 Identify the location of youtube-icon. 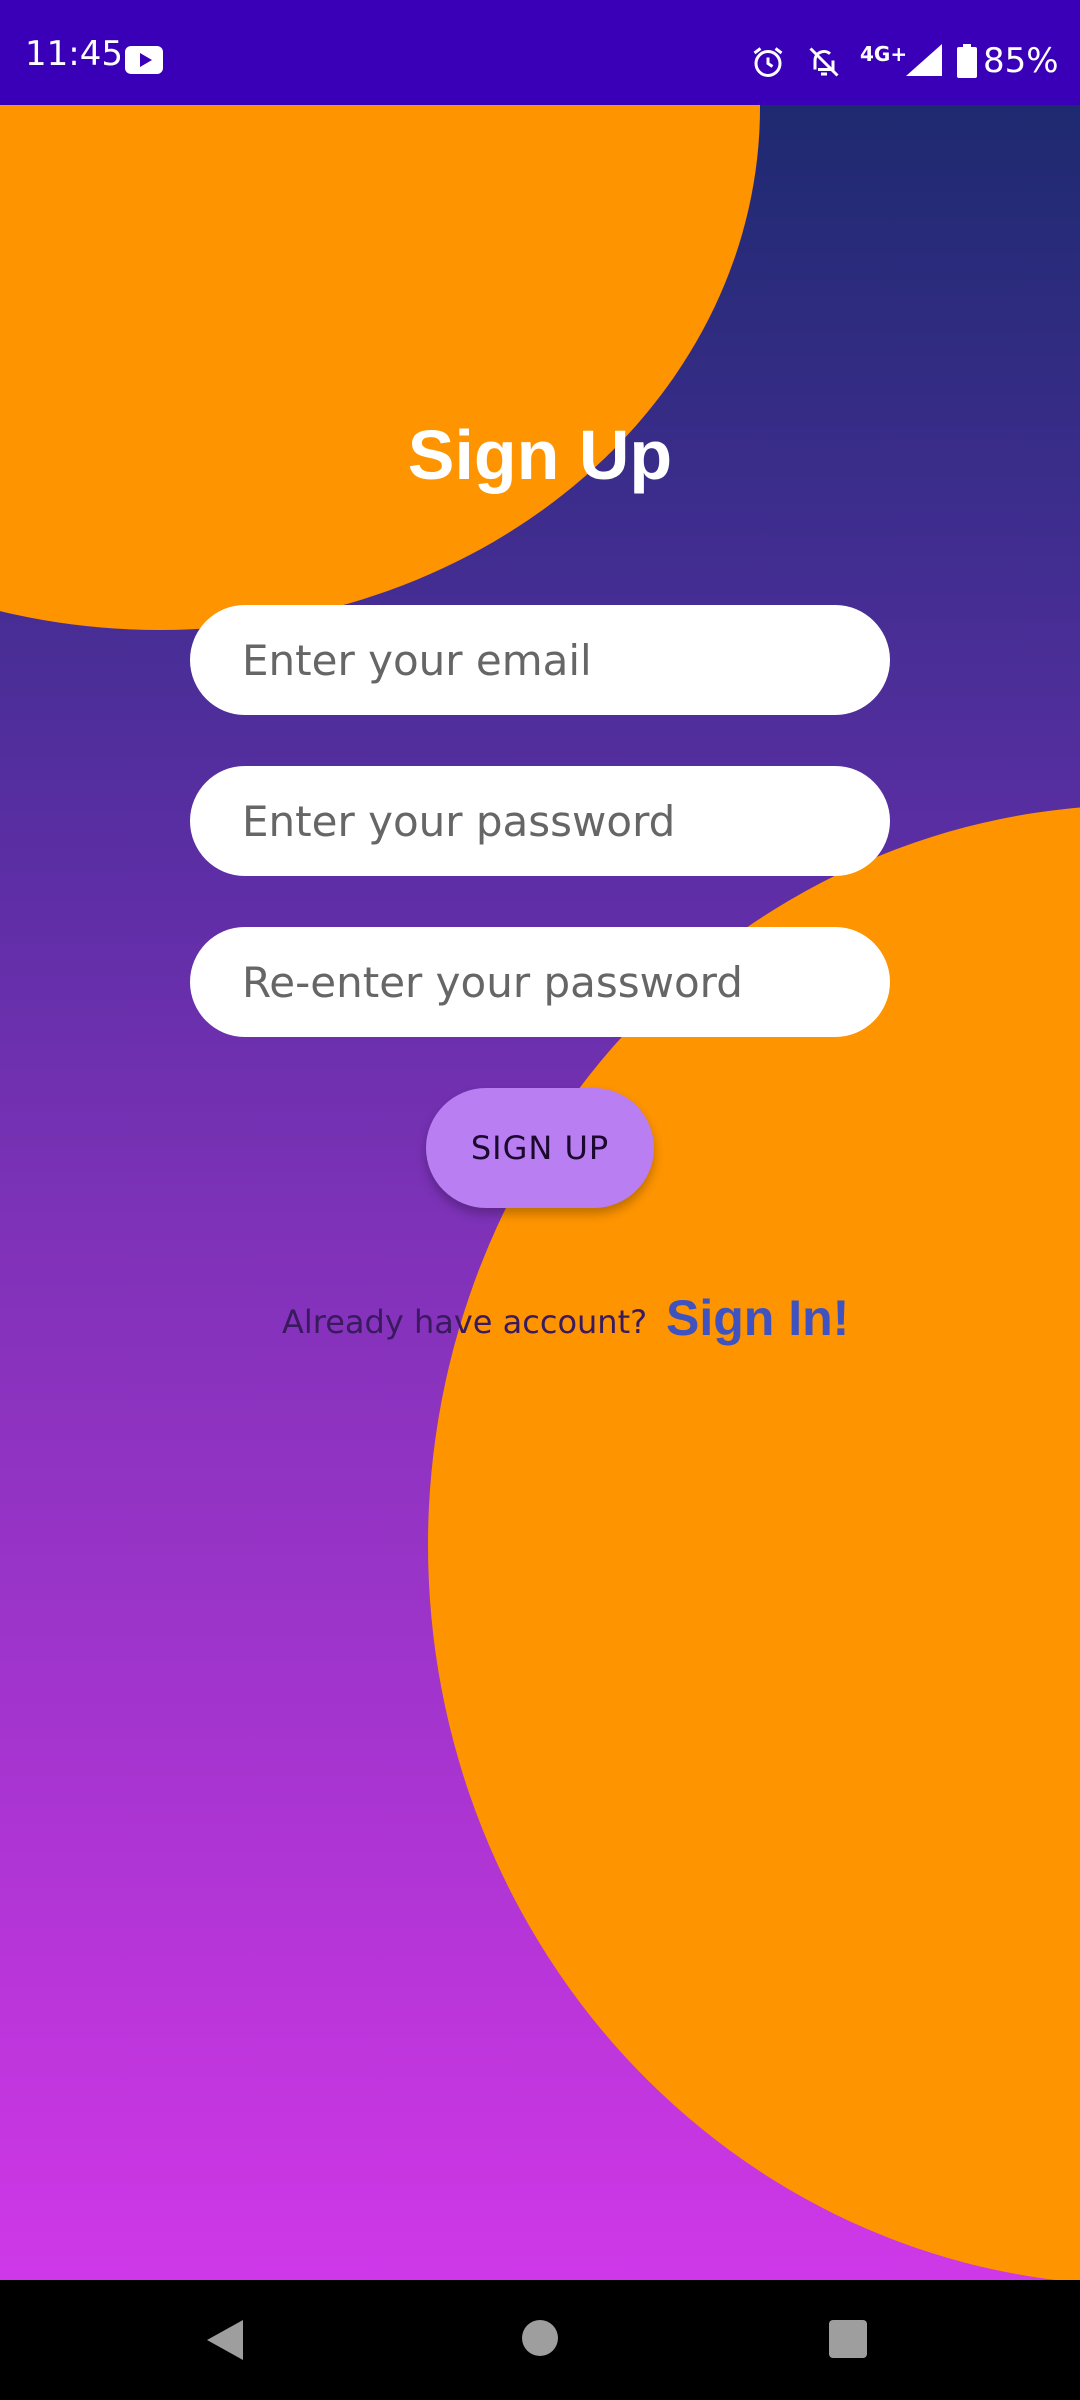
(144, 60).